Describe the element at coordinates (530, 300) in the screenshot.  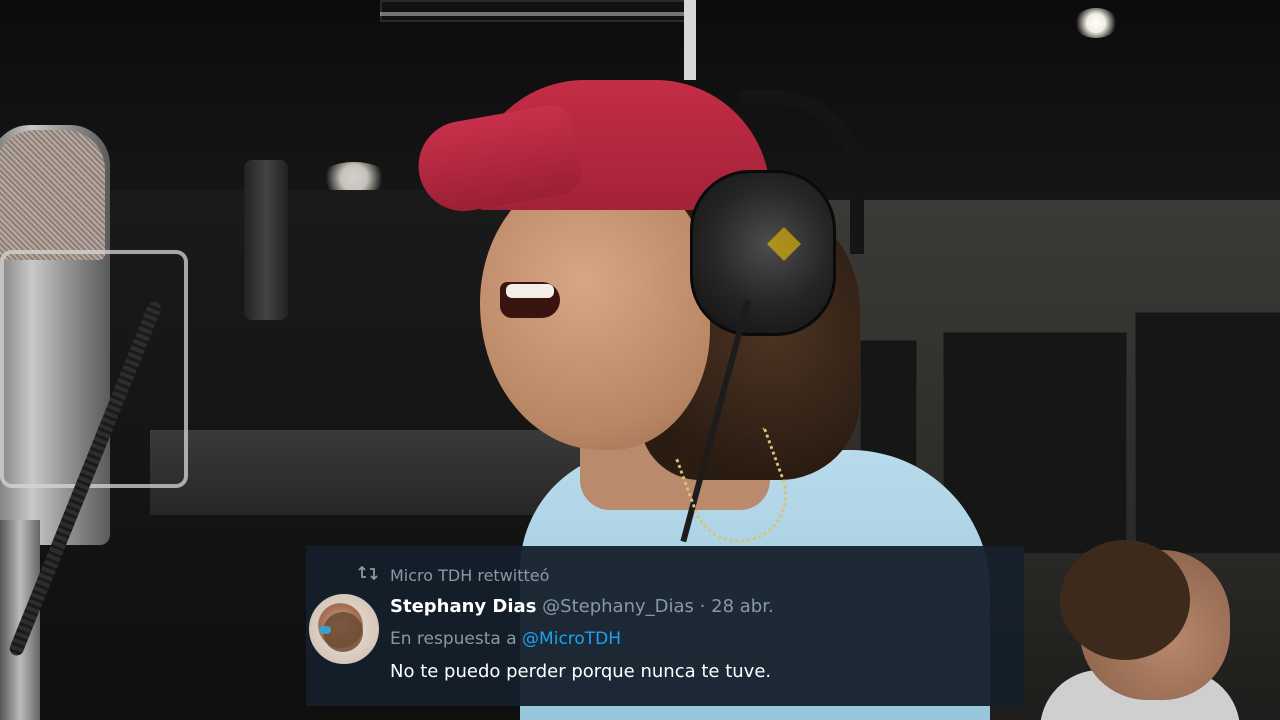
I see `singer-mouth` at that location.